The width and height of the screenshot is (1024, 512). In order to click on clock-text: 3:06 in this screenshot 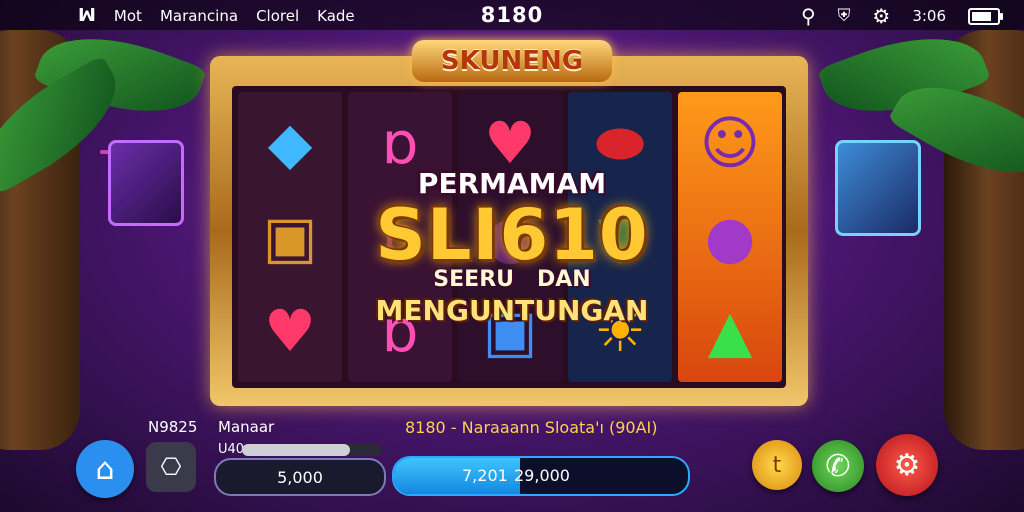, I will do `click(929, 16)`.